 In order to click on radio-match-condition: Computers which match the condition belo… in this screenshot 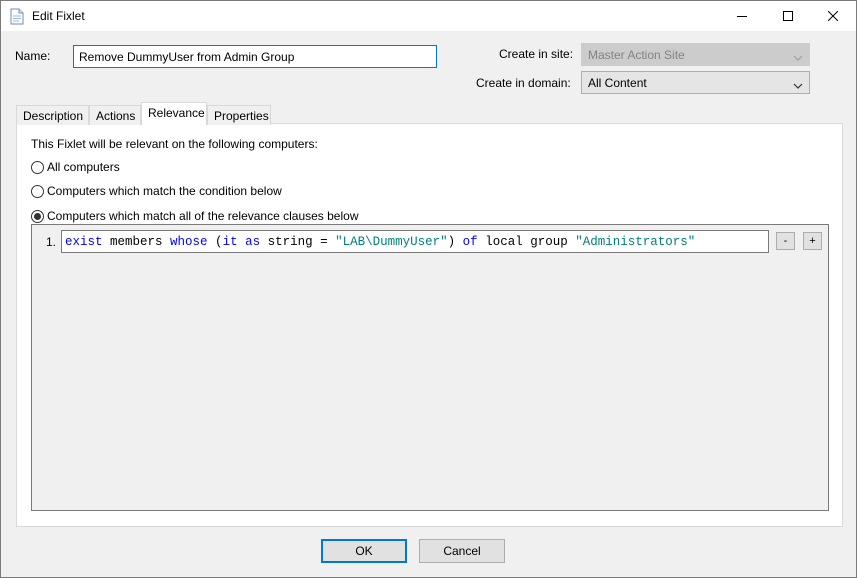, I will do `click(156, 191)`.